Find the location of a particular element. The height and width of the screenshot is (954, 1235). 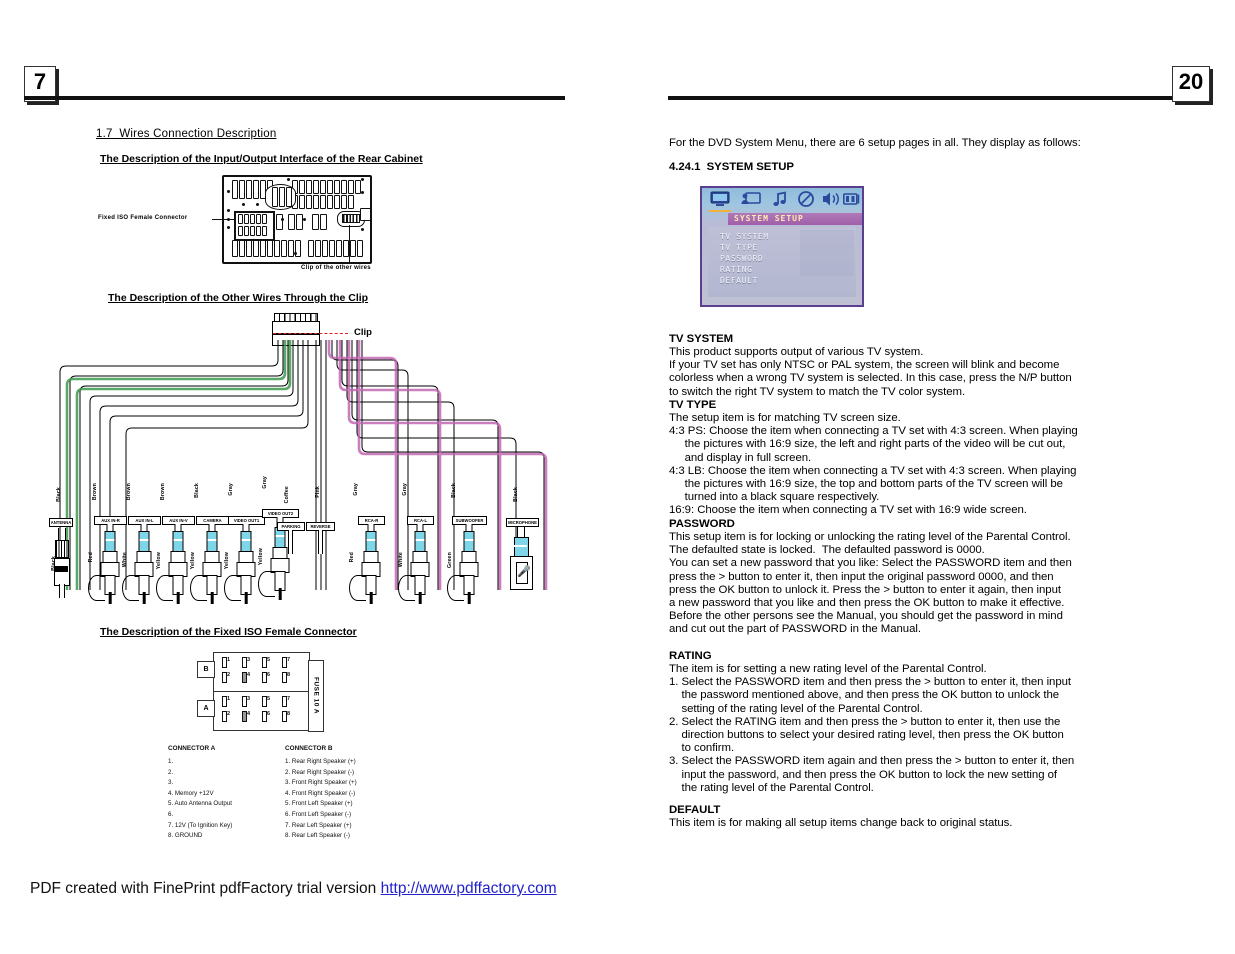

osd-title-bar: SYSTEM SETUP is located at coordinates (795, 219).